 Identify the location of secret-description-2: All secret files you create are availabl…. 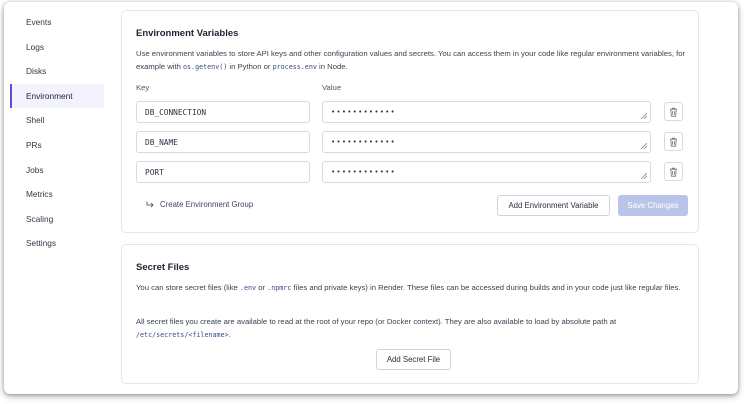
(412, 328).